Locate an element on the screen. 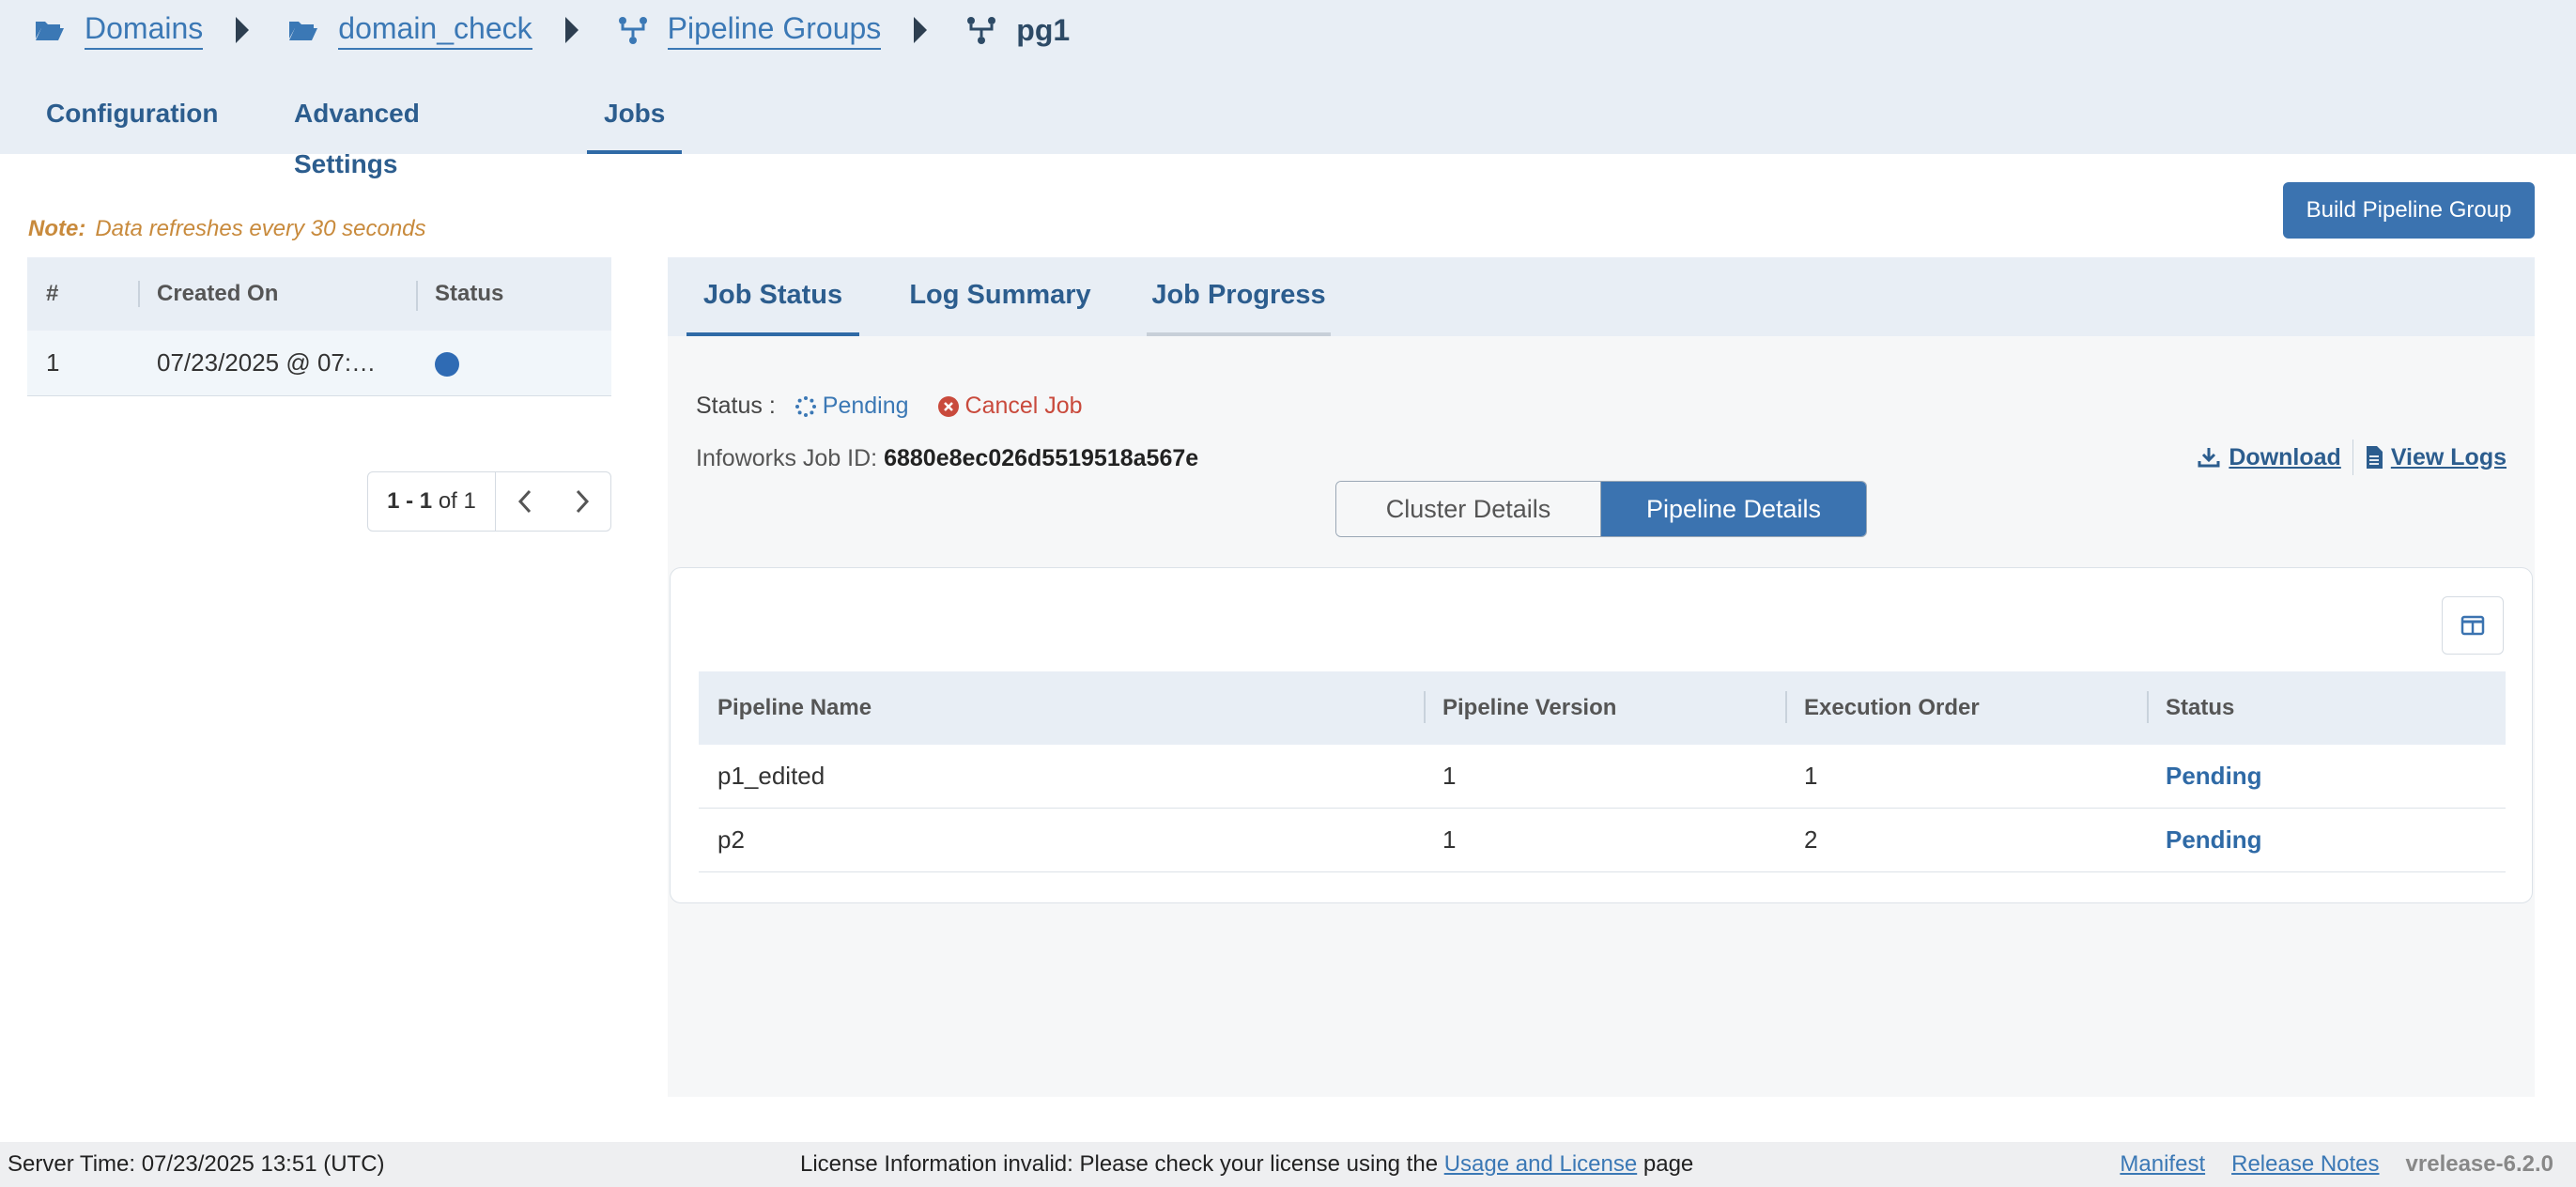 The width and height of the screenshot is (2576, 1187). tab-job-progress: Job Progress is located at coordinates (1239, 296).